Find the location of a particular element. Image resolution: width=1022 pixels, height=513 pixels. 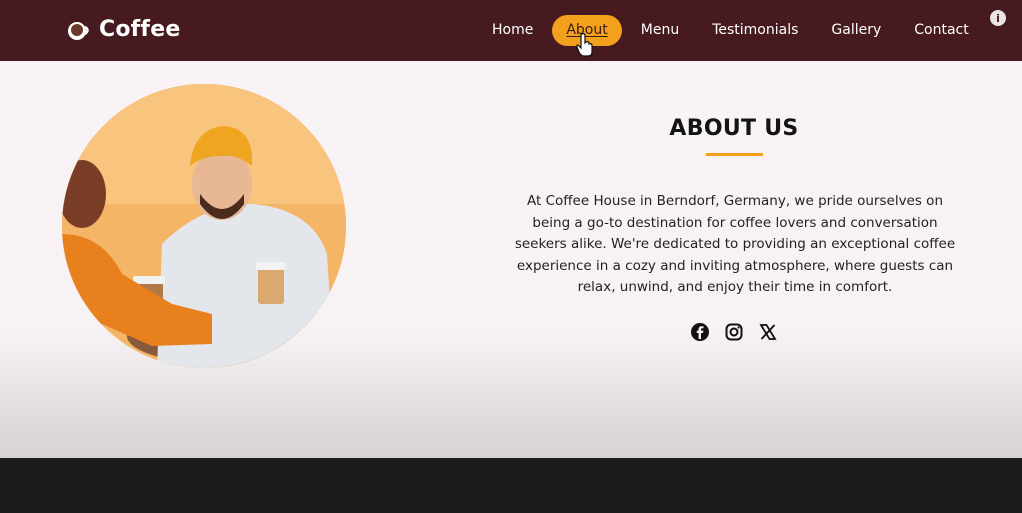

nav-testimonials: Testimonials is located at coordinates (755, 30).